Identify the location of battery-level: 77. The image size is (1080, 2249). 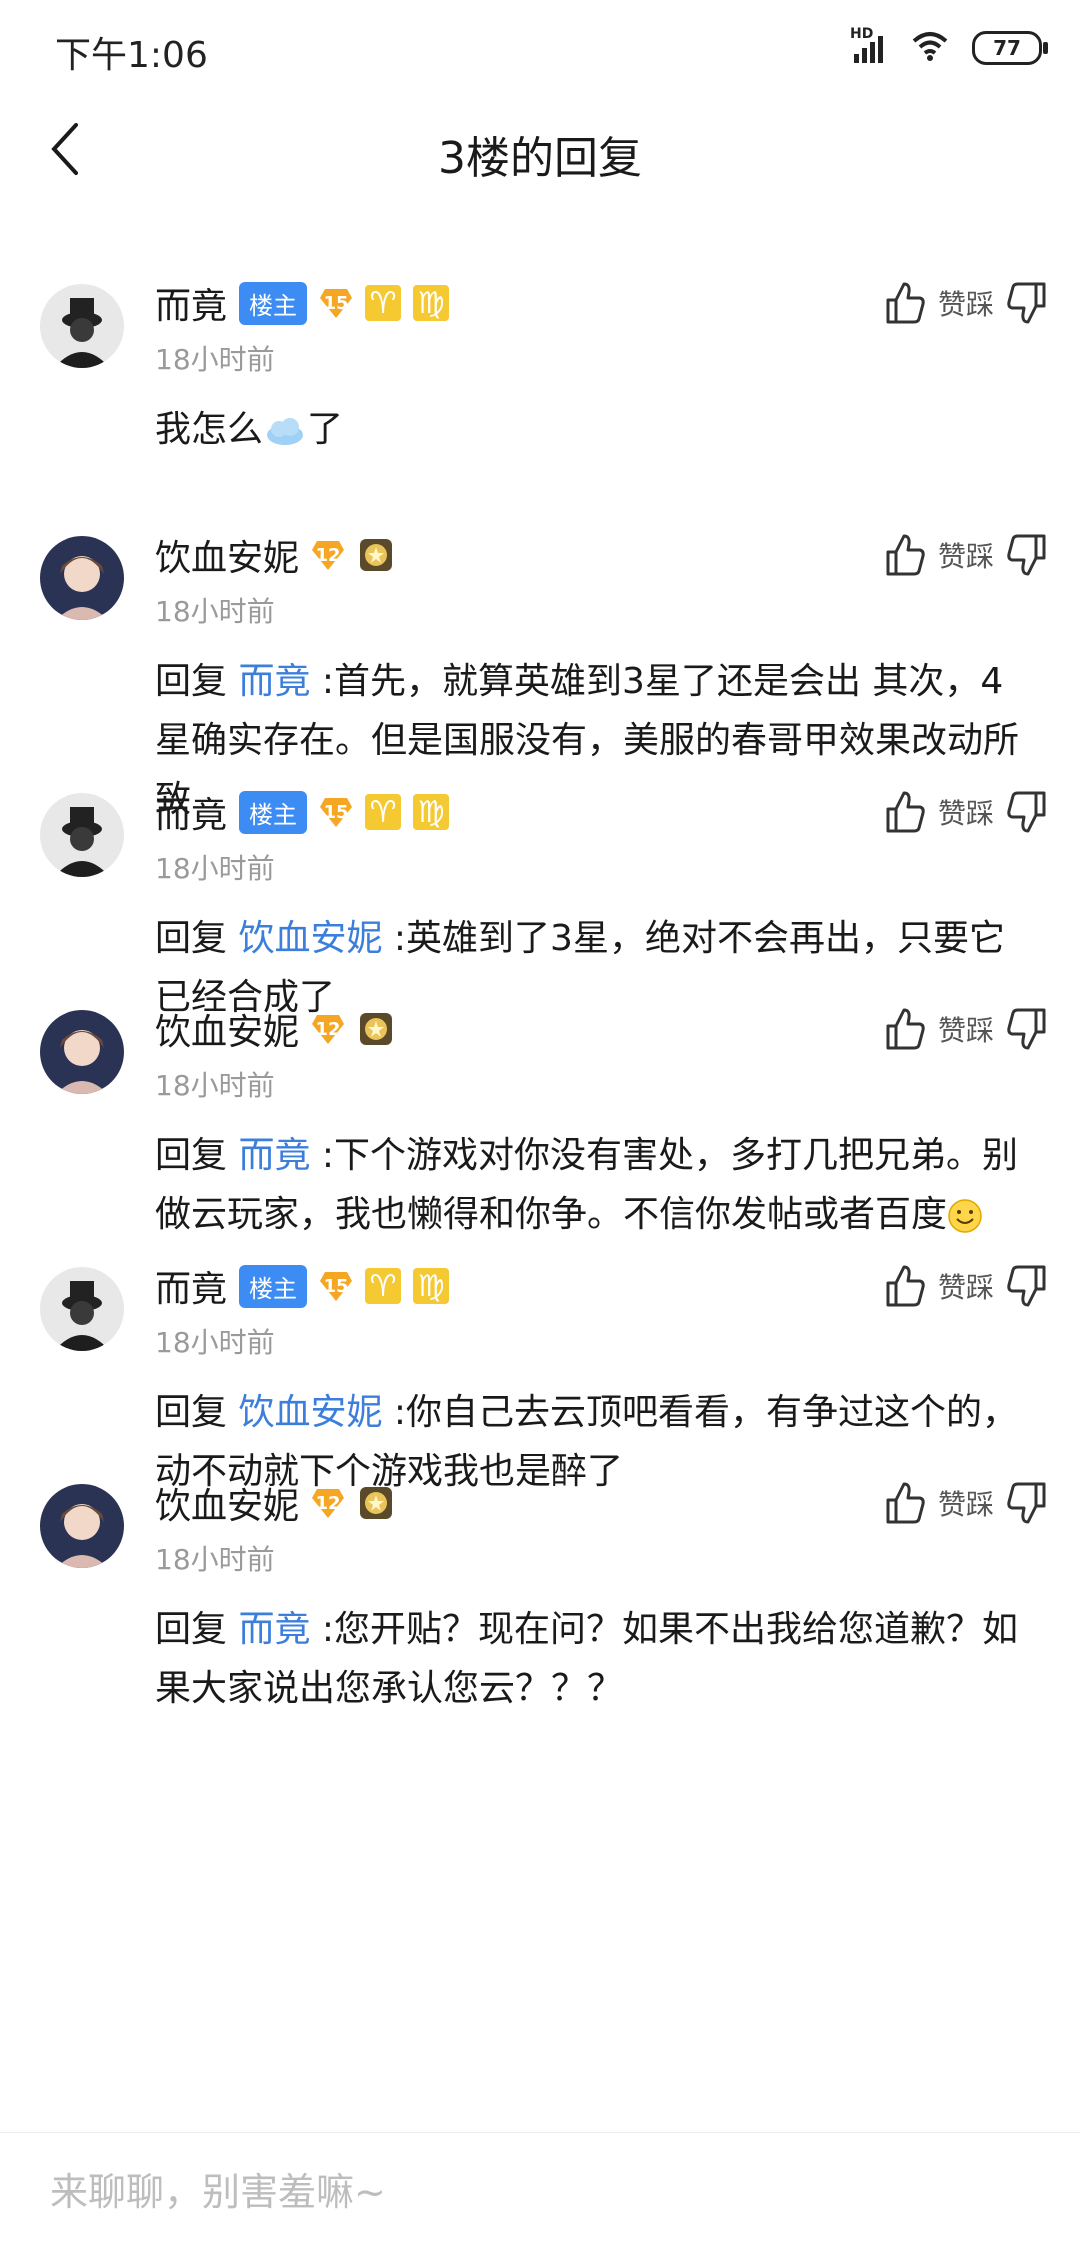
(1007, 48).